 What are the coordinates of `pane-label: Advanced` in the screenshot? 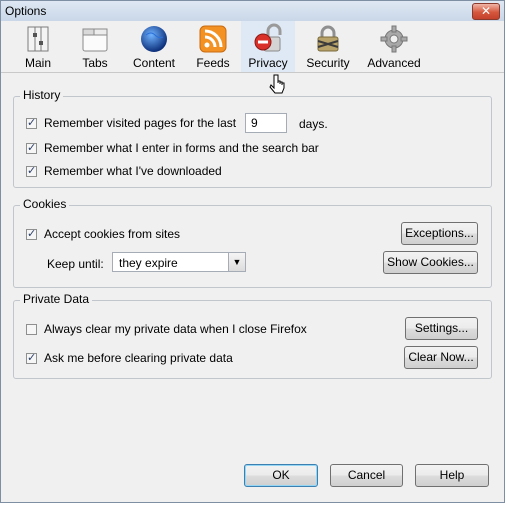 It's located at (394, 63).